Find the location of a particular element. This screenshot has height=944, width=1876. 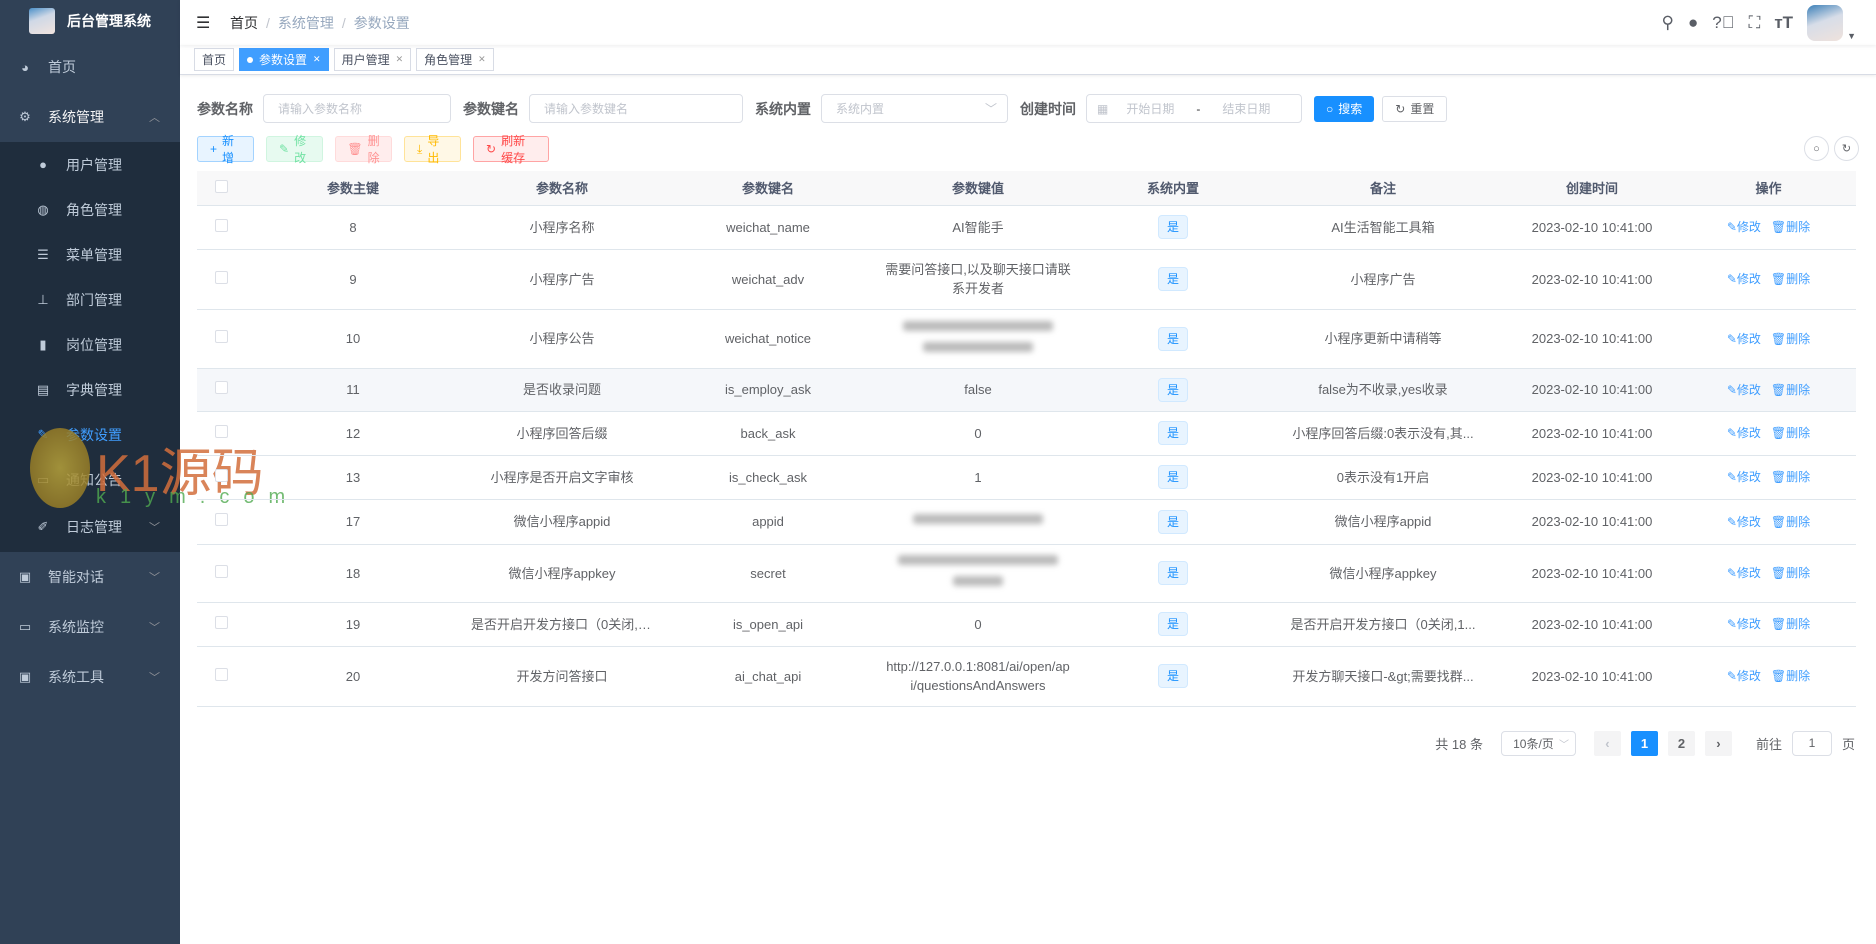

logo: 后台管理系统 is located at coordinates (90, 21).